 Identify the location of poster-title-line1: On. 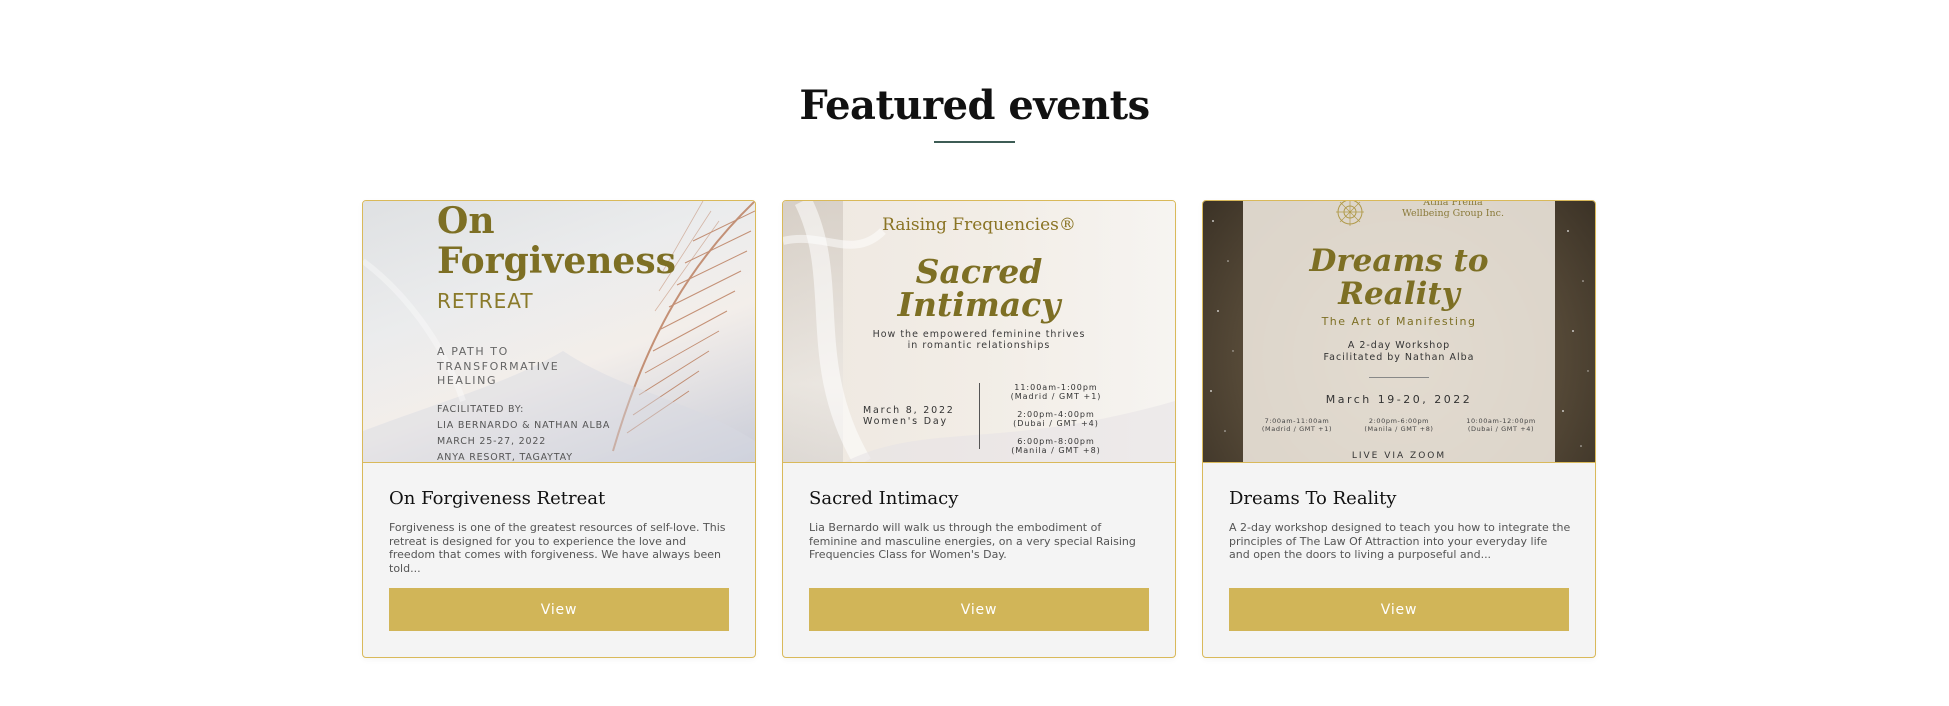
(466, 221).